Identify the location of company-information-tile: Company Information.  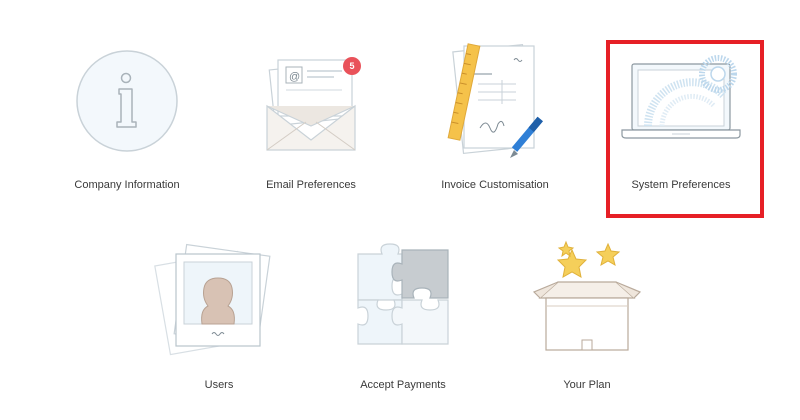
(127, 120).